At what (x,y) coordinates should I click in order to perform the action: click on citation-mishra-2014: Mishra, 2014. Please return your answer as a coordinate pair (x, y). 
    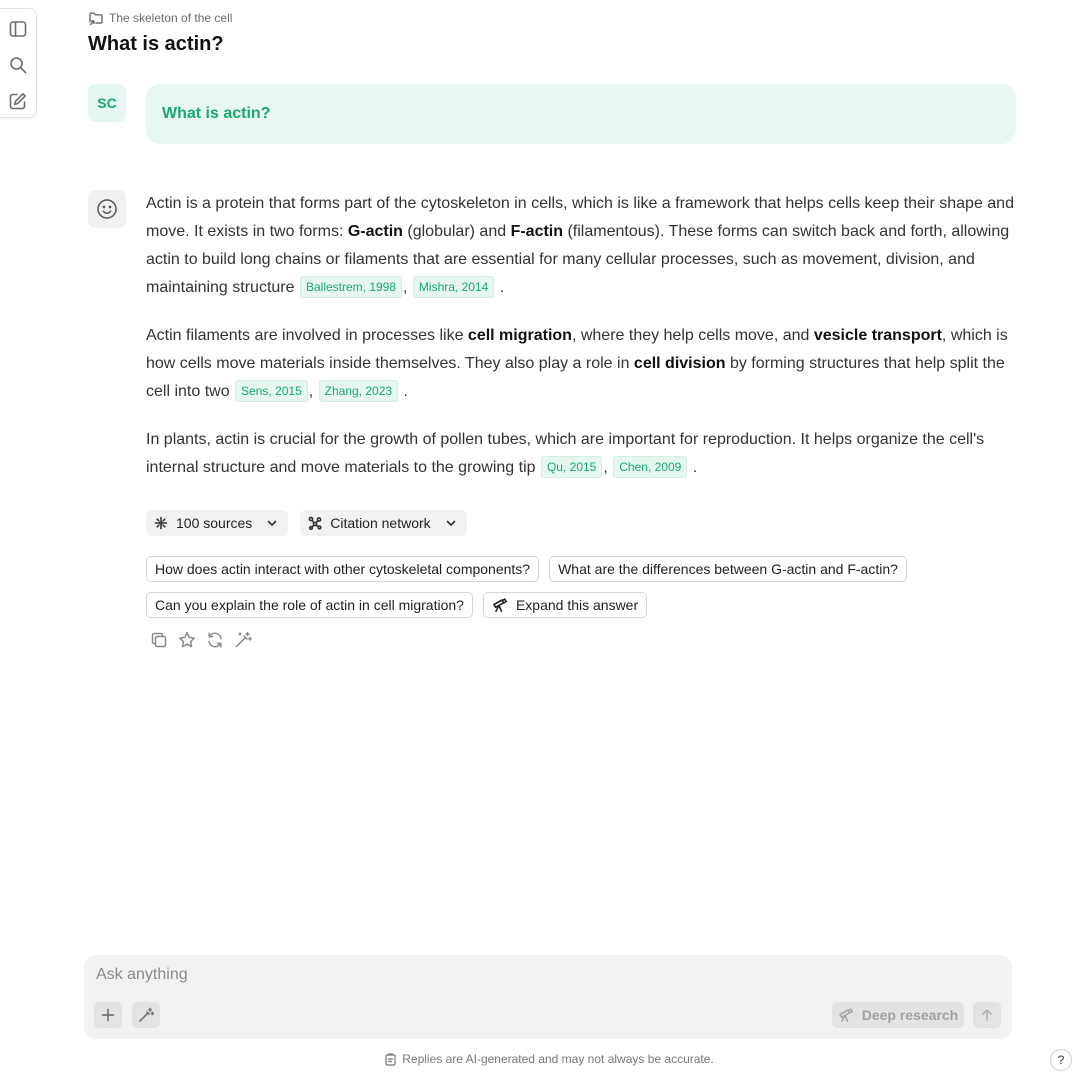
    Looking at the image, I should click on (453, 287).